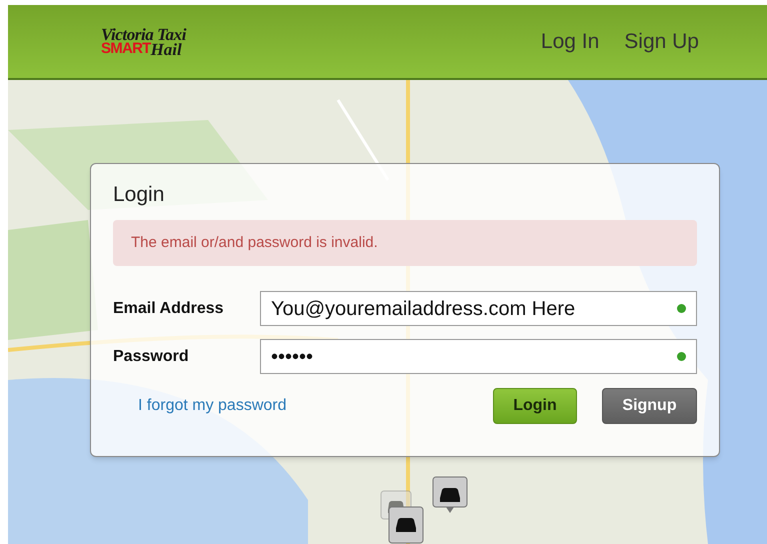  Describe the element at coordinates (139, 194) in the screenshot. I see `dialog-title: Login` at that location.